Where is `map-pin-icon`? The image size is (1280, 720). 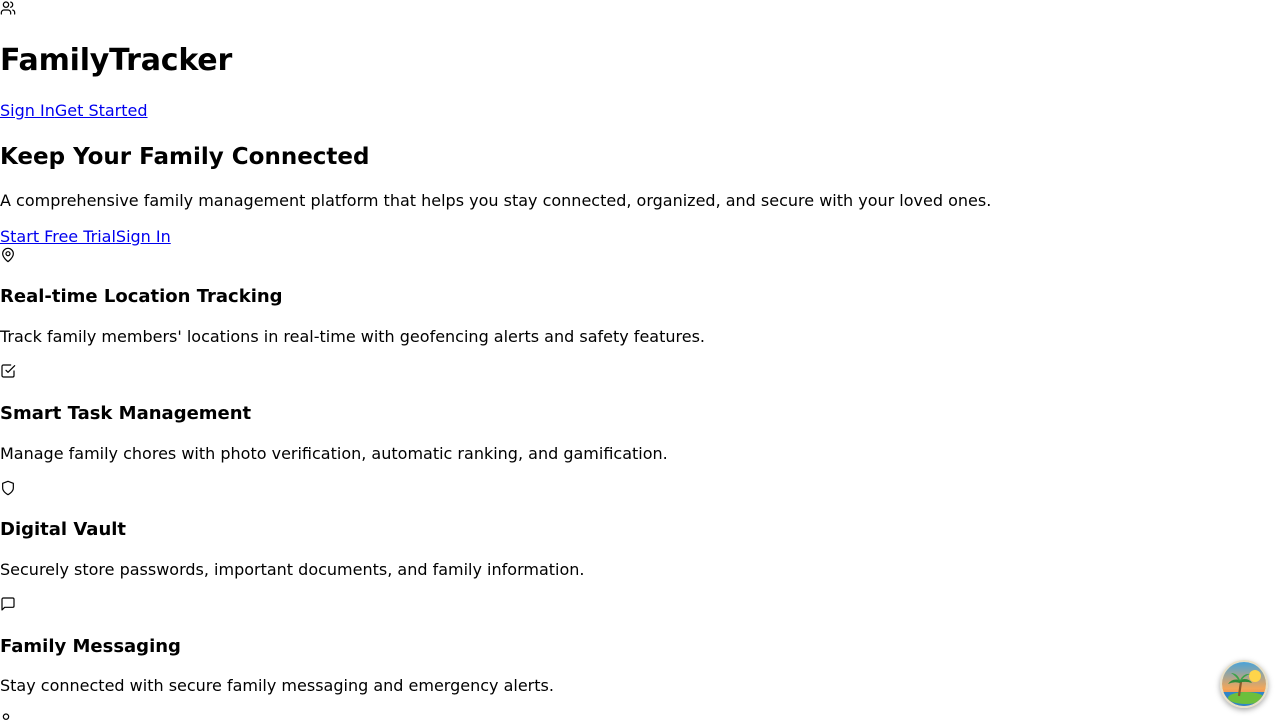 map-pin-icon is located at coordinates (8, 255).